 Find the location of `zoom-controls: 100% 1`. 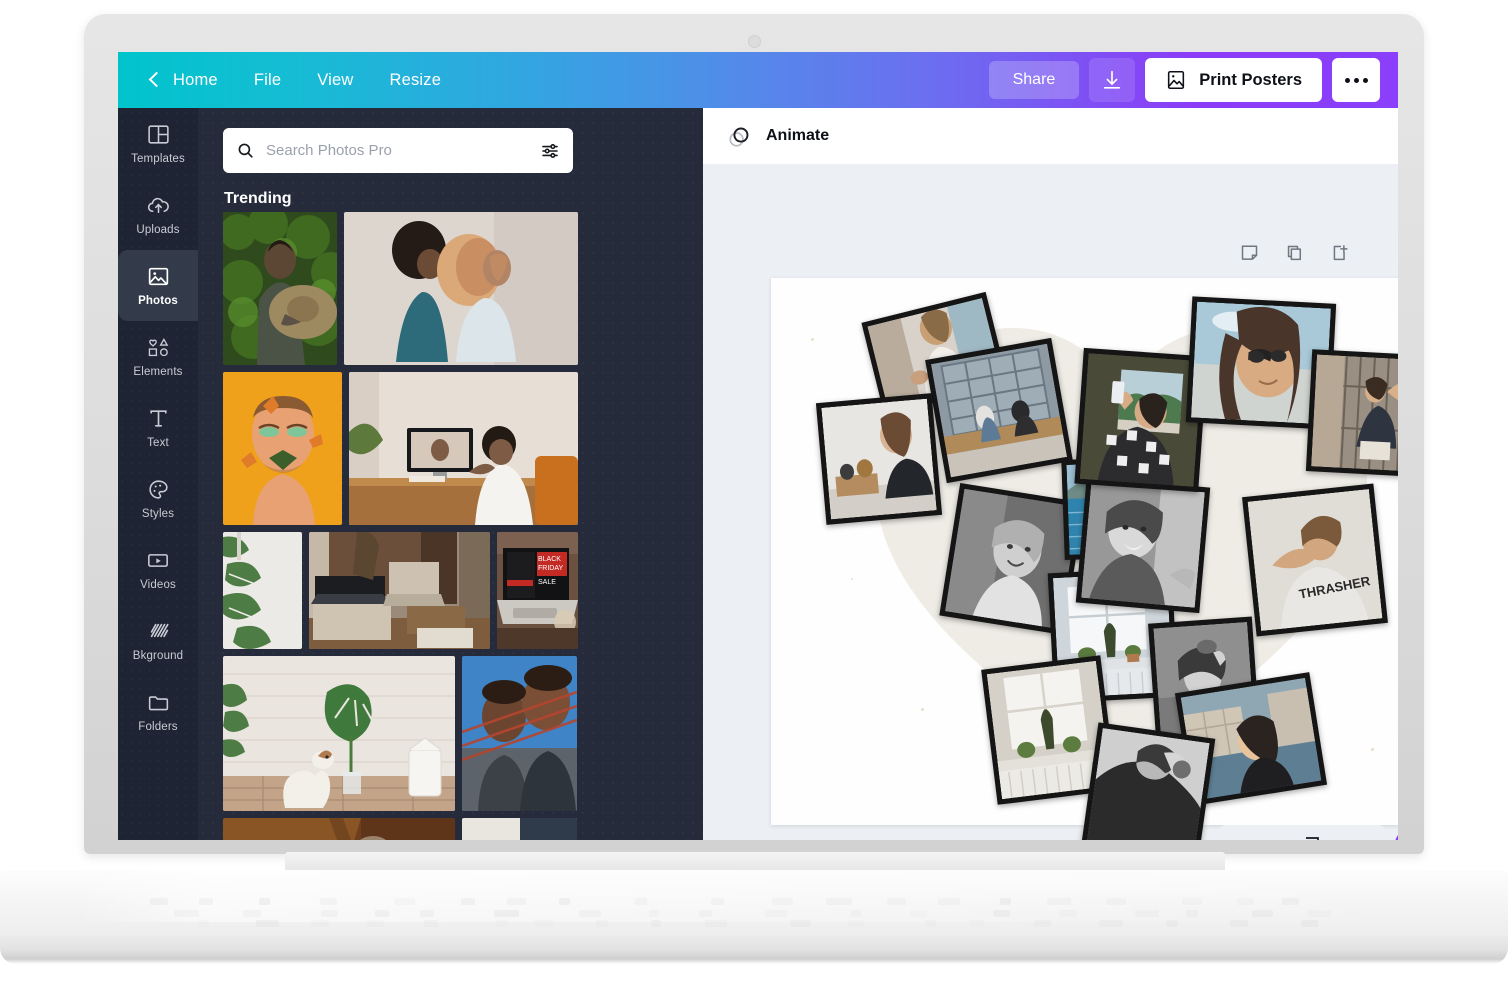

zoom-controls: 100% 1 is located at coordinates (1302, 832).